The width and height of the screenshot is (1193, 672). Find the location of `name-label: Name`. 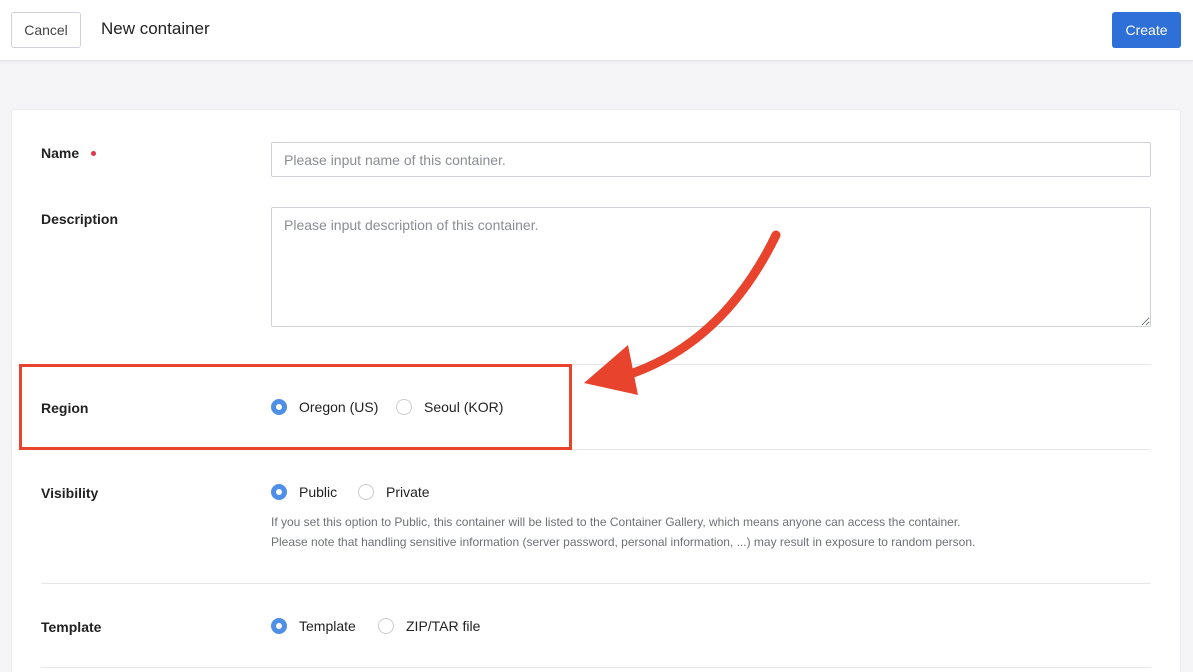

name-label: Name is located at coordinates (60, 153).